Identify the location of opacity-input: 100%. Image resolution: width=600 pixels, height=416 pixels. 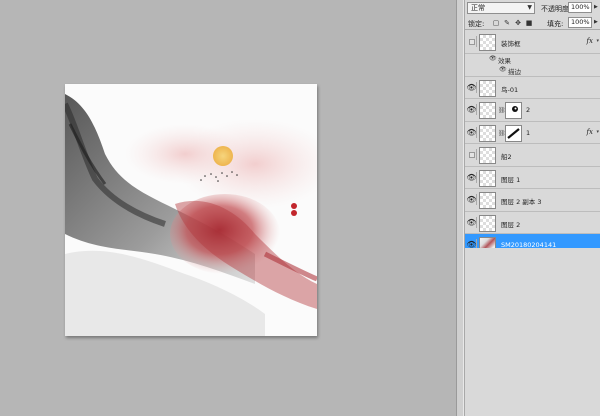
(580, 7).